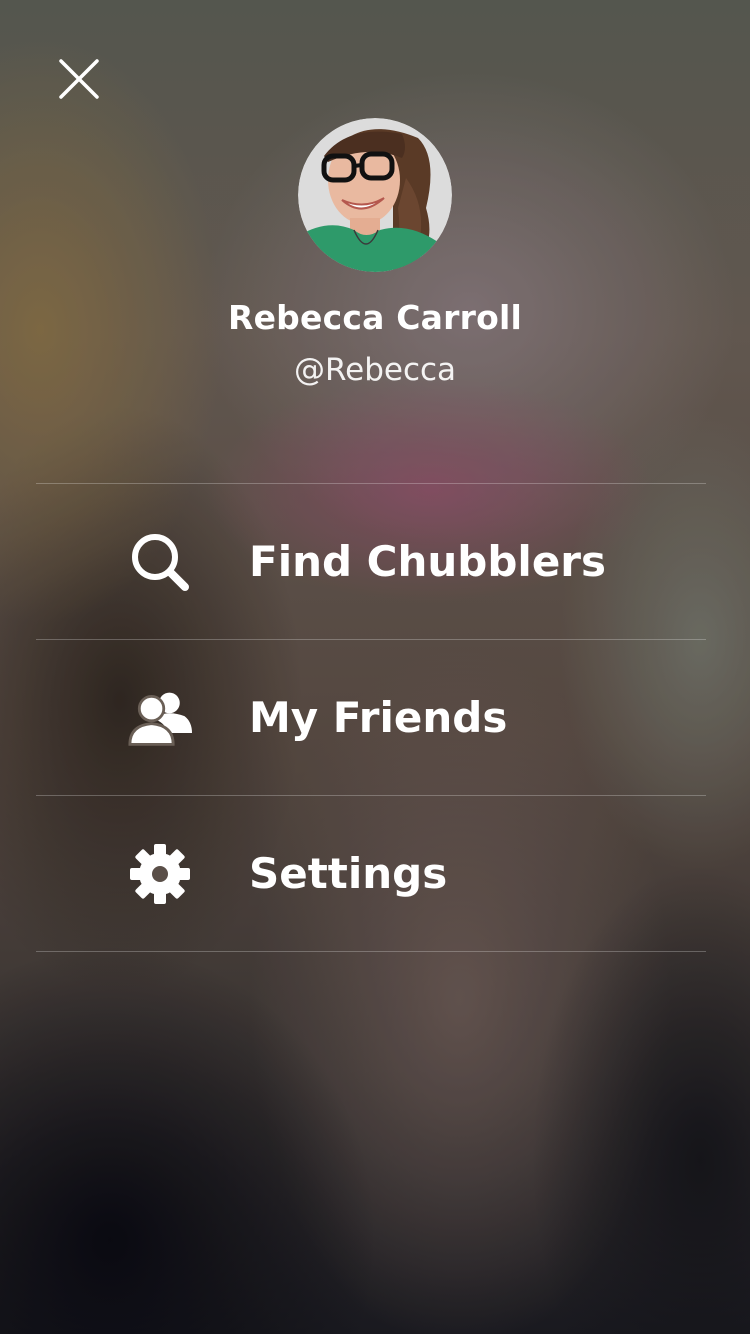 This screenshot has width=750, height=1334. What do you see at coordinates (160, 874) in the screenshot?
I see `gear-icon` at bounding box center [160, 874].